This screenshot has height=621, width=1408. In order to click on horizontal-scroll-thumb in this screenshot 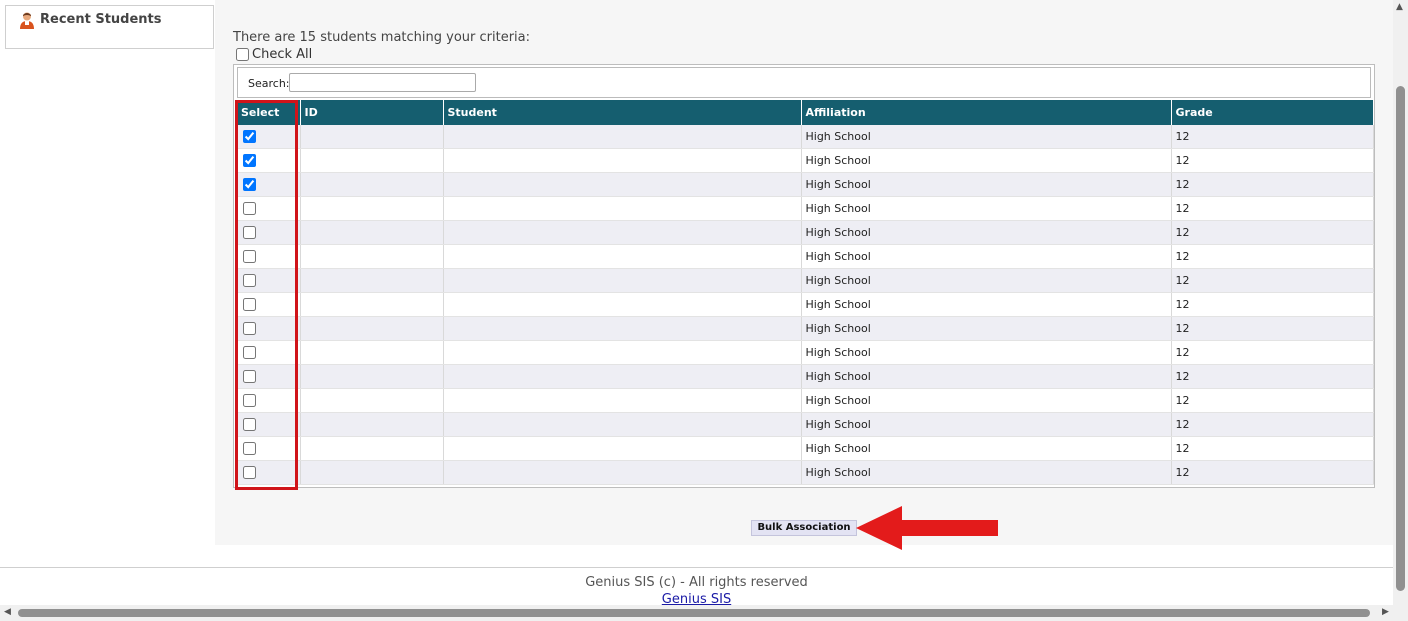, I will do `click(694, 613)`.